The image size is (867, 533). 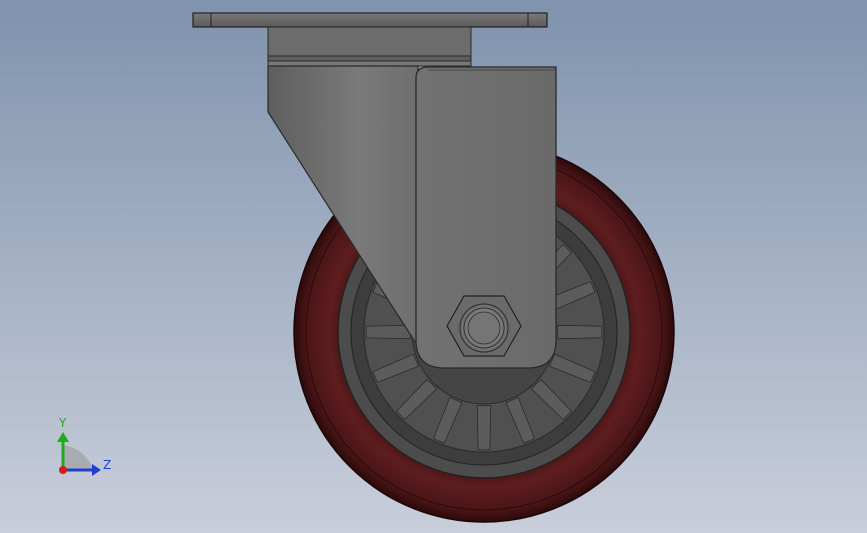 What do you see at coordinates (78, 457) in the screenshot?
I see `triad-plane` at bounding box center [78, 457].